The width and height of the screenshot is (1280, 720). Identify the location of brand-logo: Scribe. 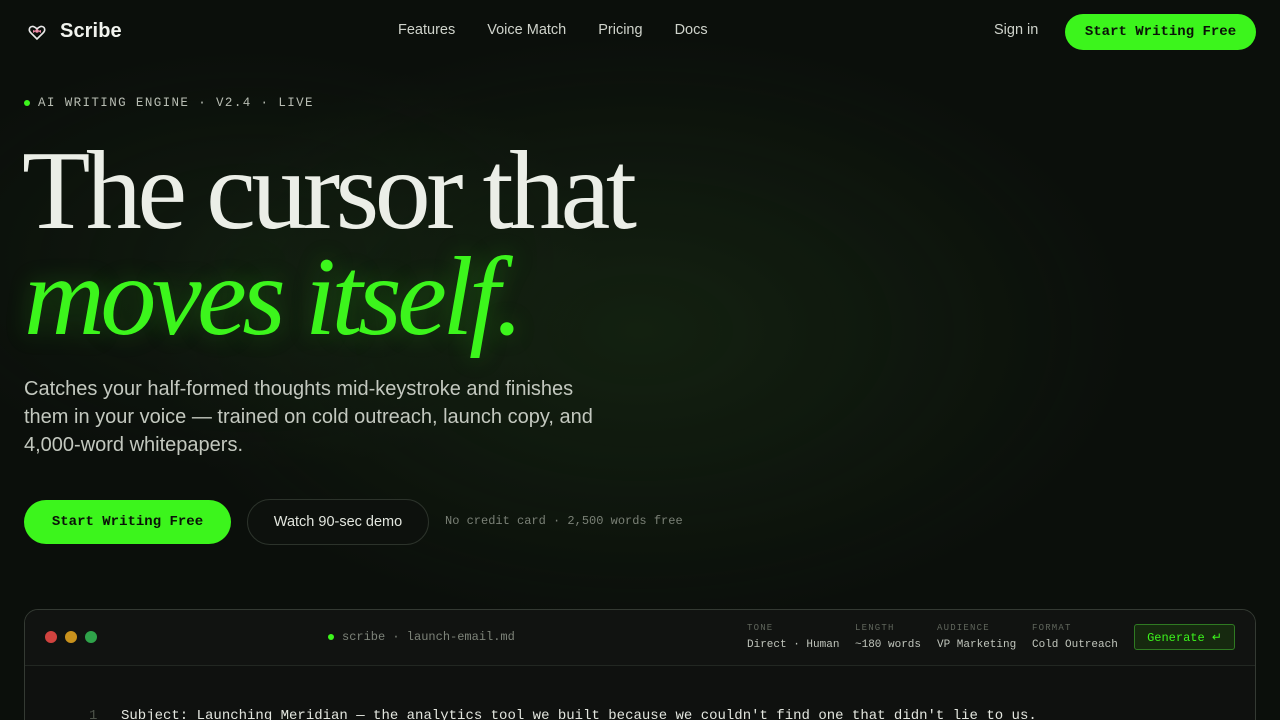
(74, 31).